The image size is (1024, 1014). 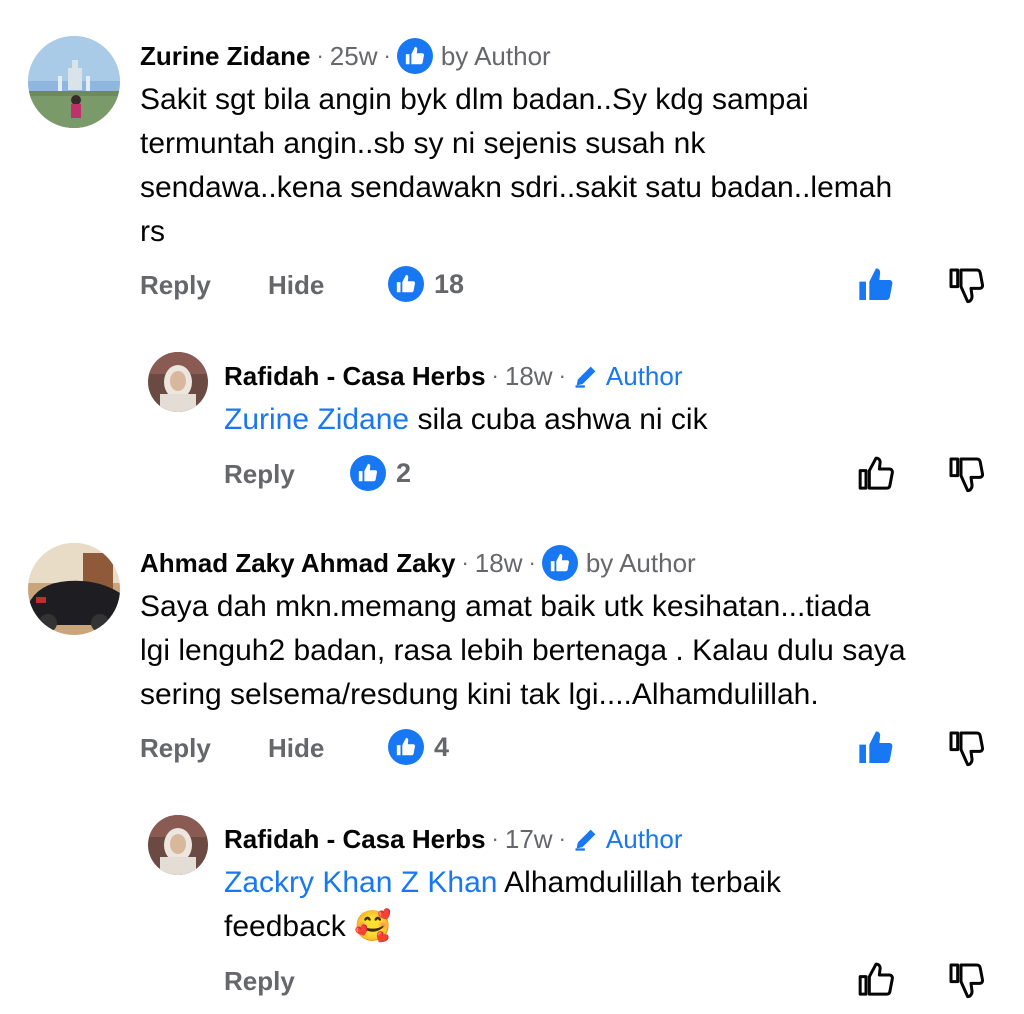 What do you see at coordinates (373, 926) in the screenshot?
I see `smiling-face-with-hearts-emoji: 🥰` at bounding box center [373, 926].